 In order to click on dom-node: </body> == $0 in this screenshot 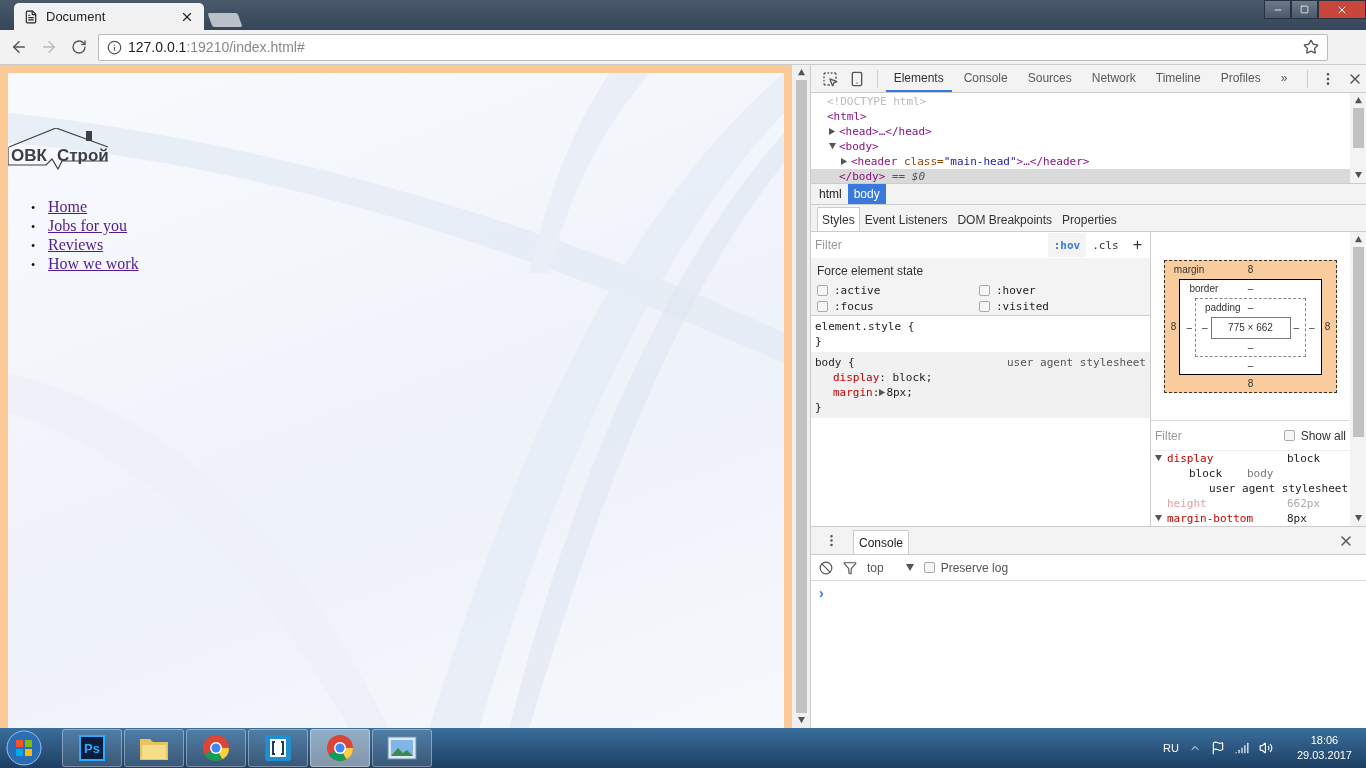, I will do `click(1080, 176)`.